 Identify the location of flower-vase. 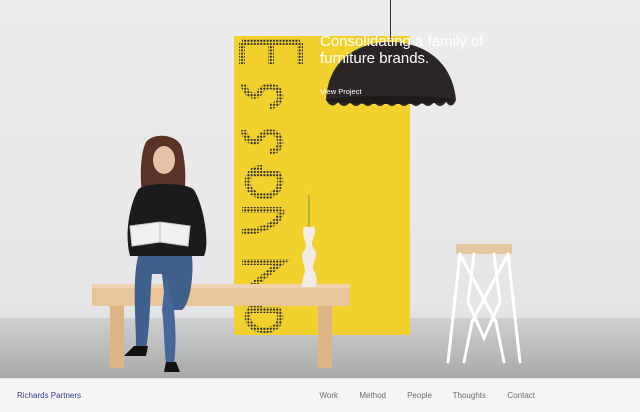
(309, 237).